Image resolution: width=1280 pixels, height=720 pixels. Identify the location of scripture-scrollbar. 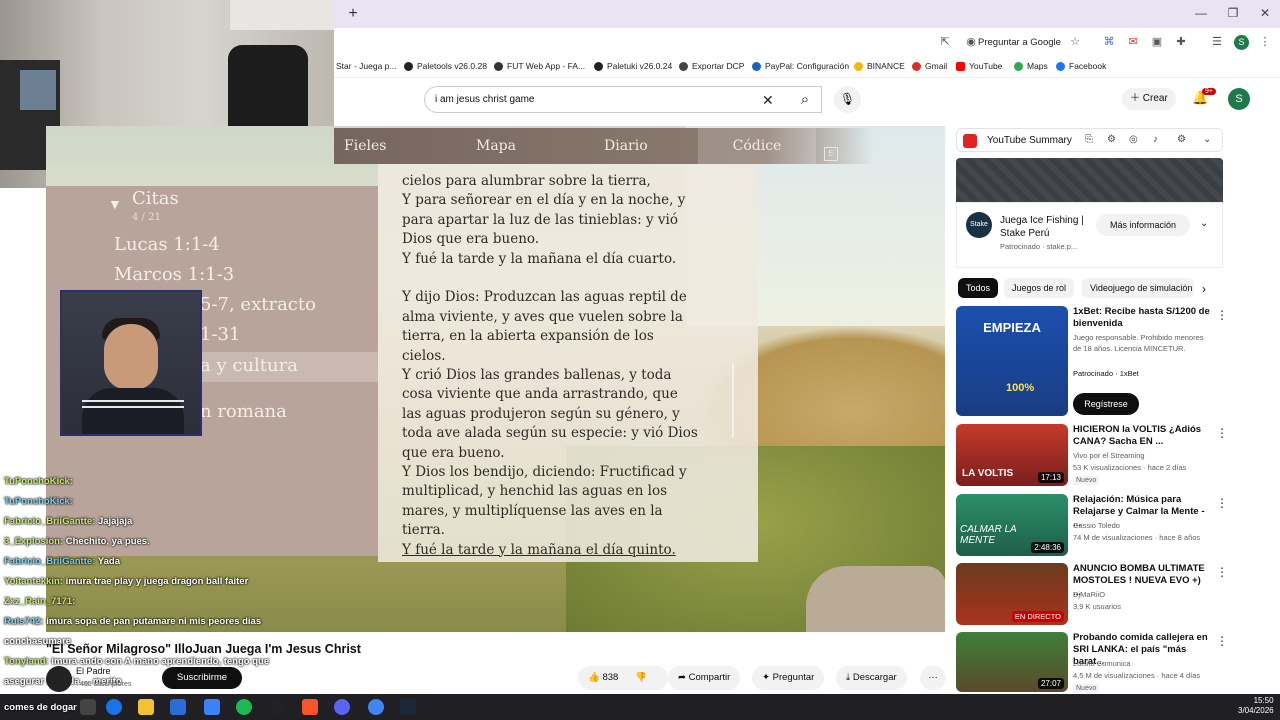
(733, 400).